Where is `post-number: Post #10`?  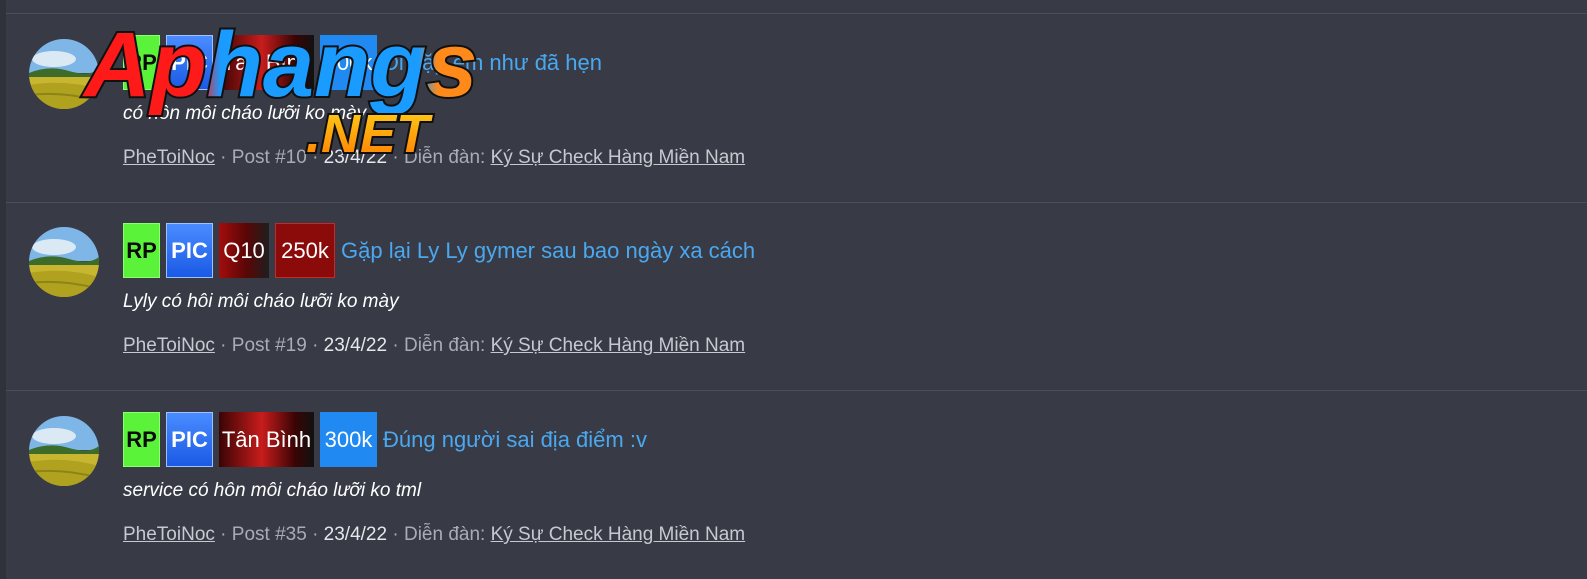 post-number: Post #10 is located at coordinates (269, 157).